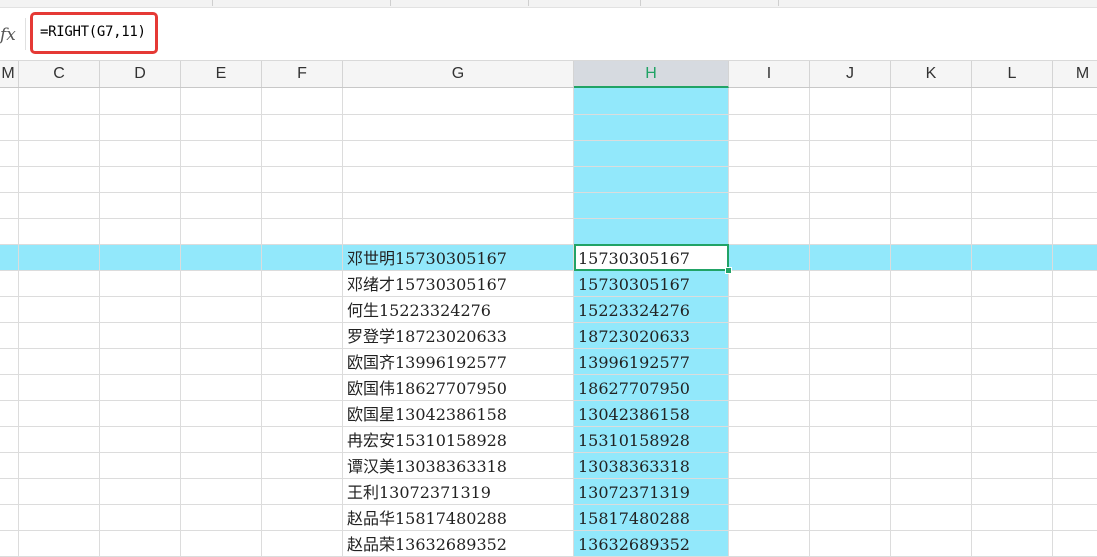  I want to click on selected-row-highlight, so click(548, 257).